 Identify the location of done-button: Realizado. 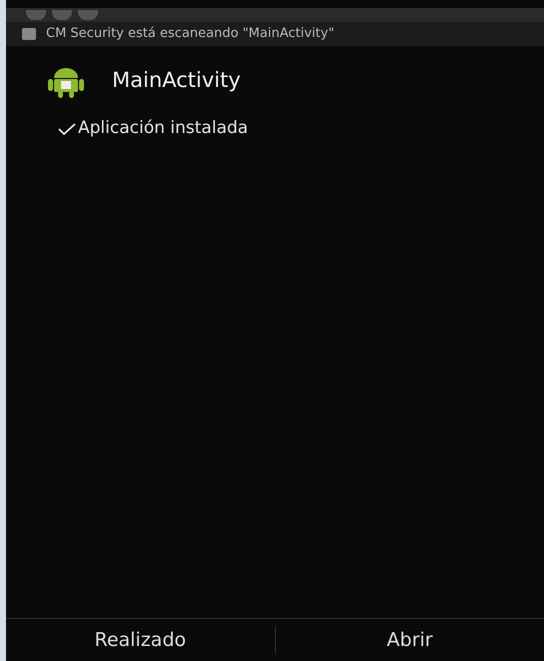
(140, 640).